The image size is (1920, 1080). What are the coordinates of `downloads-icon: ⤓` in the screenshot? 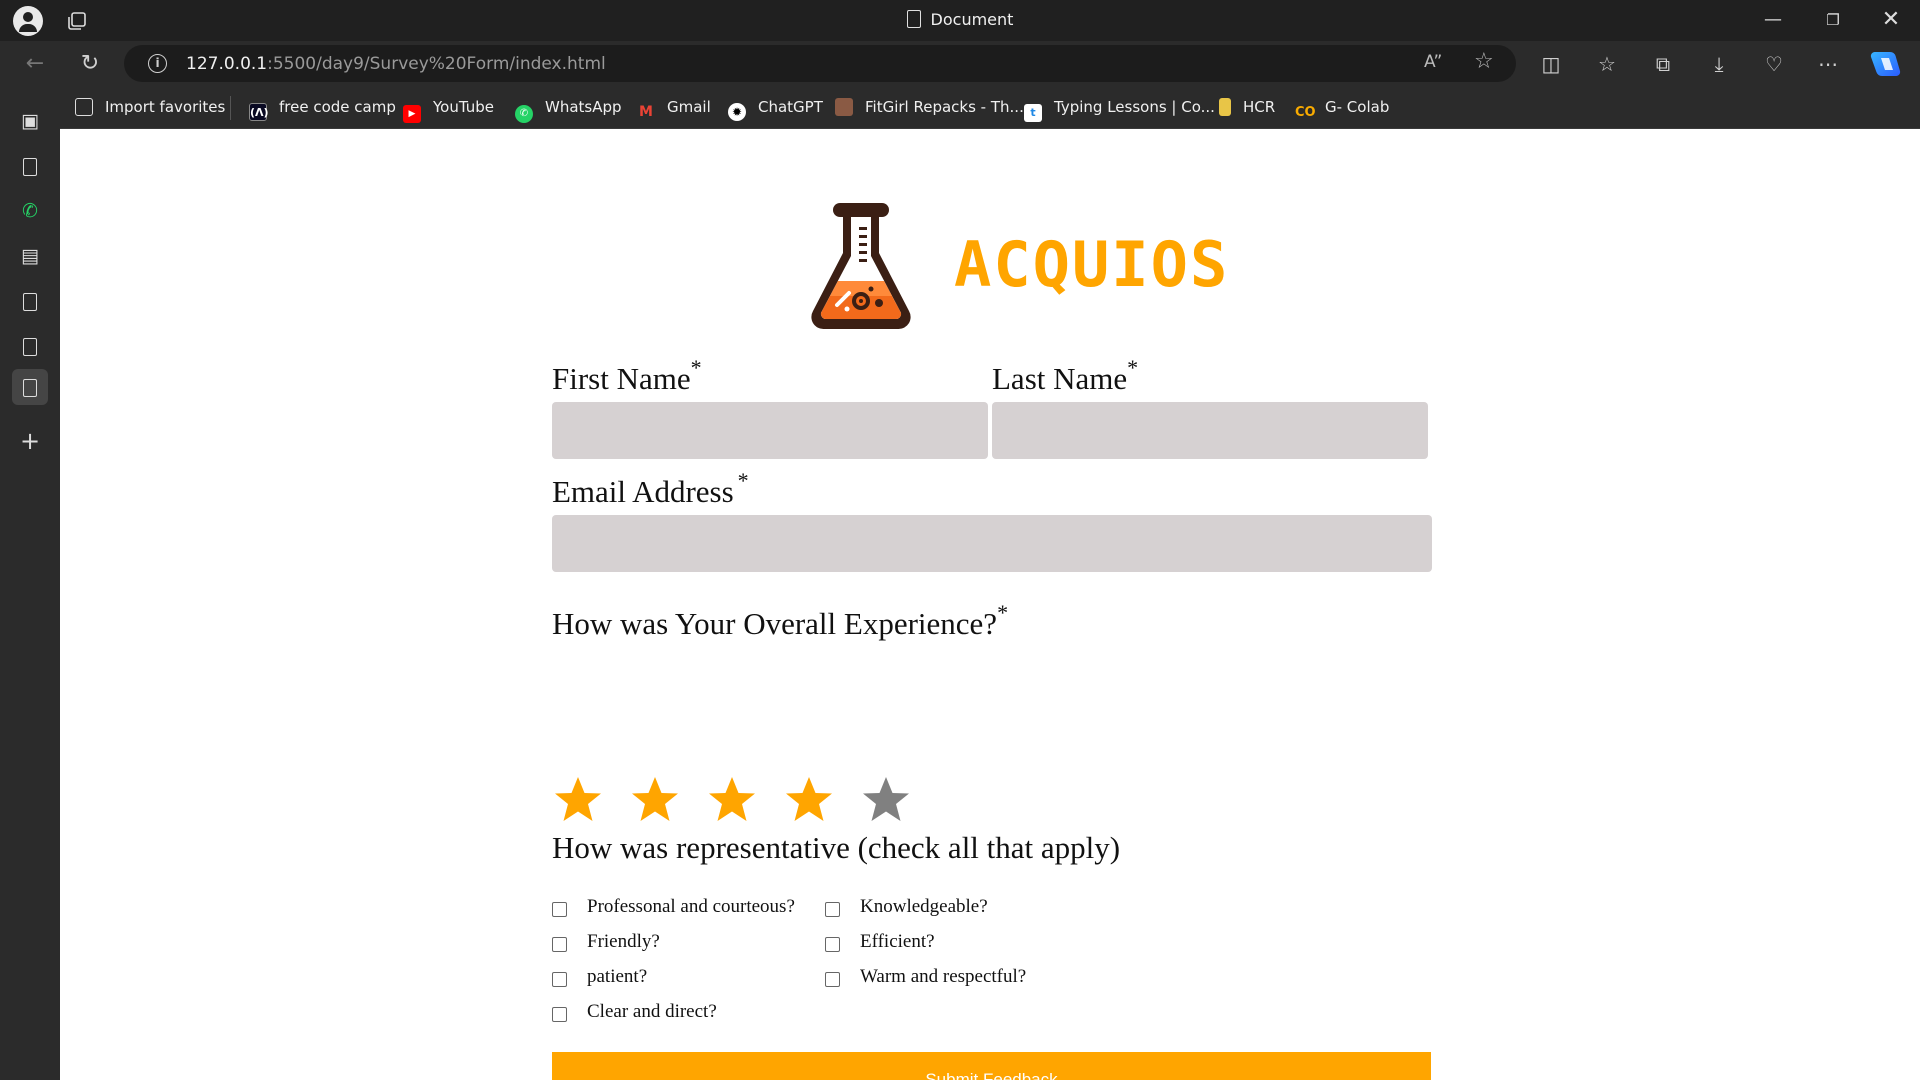 It's located at (1719, 64).